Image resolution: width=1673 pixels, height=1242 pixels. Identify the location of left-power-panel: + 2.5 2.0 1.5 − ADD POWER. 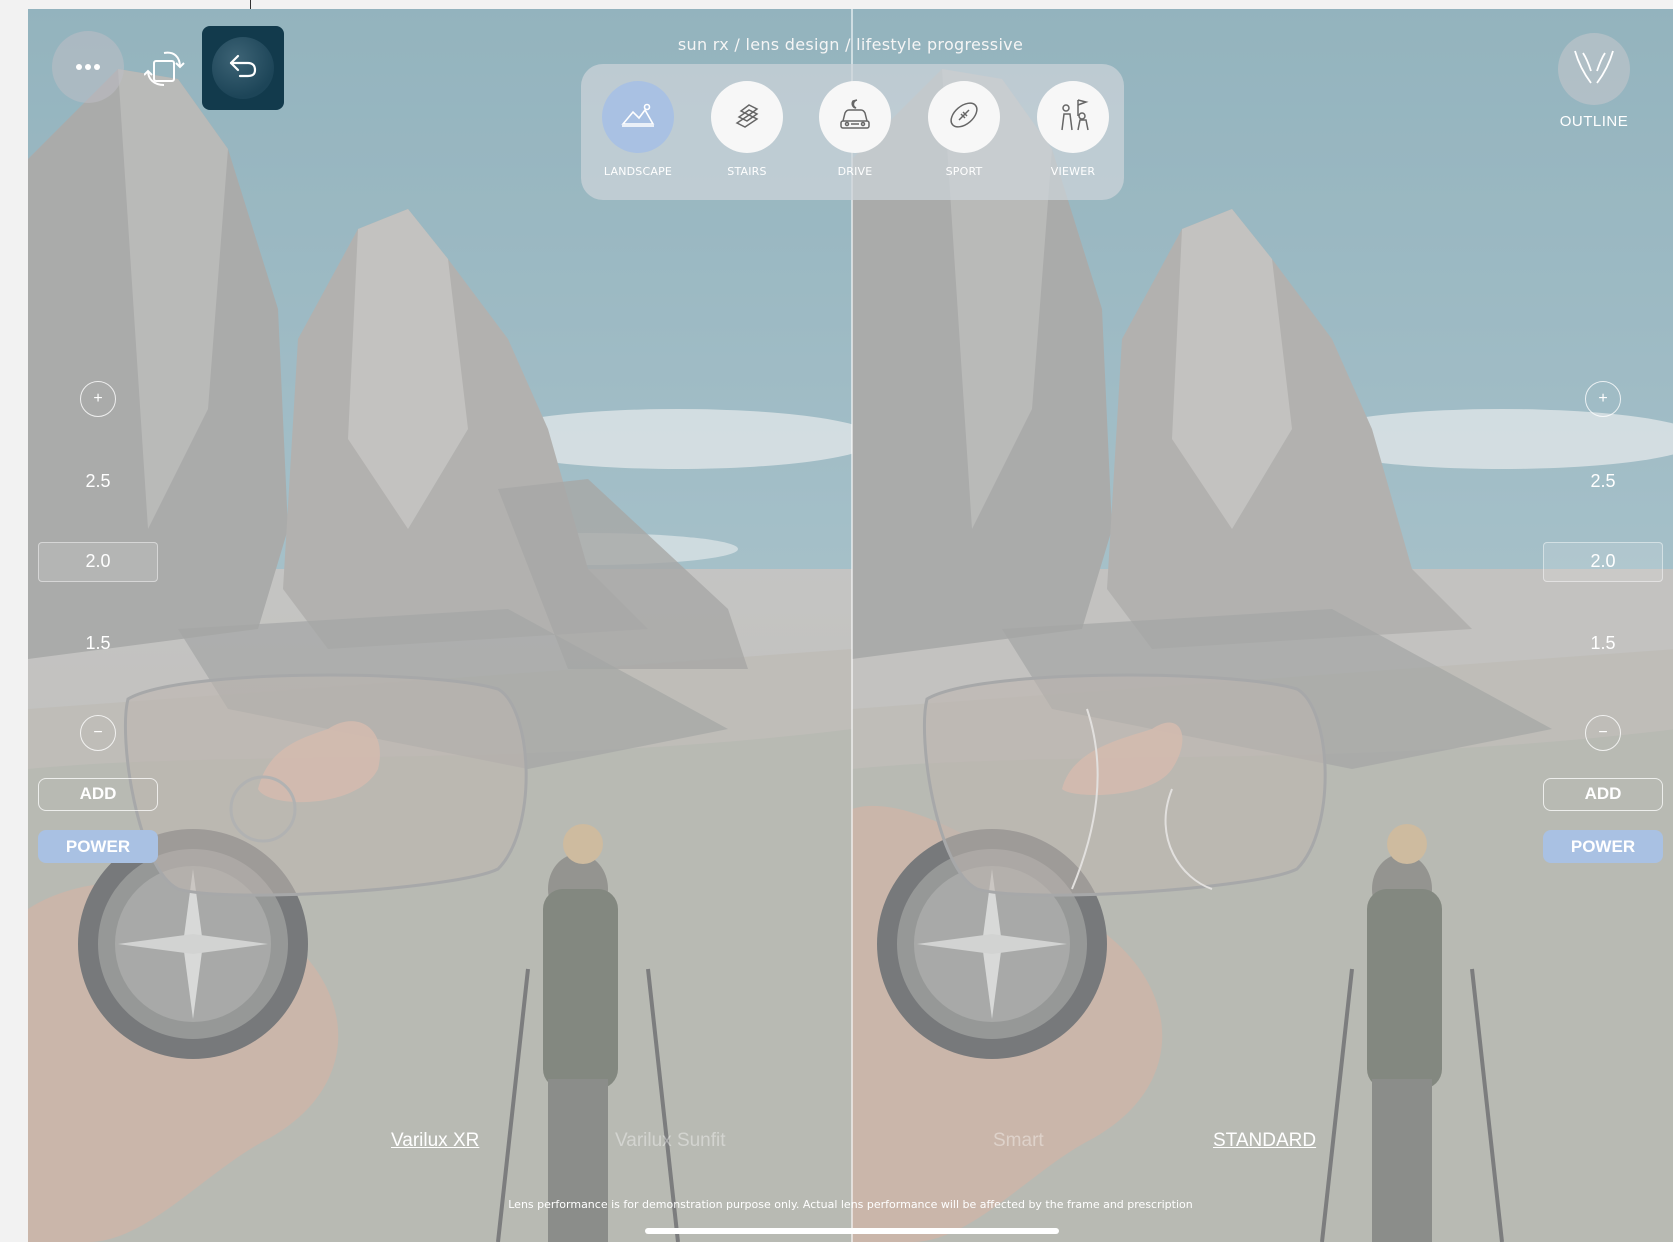
(98, 624).